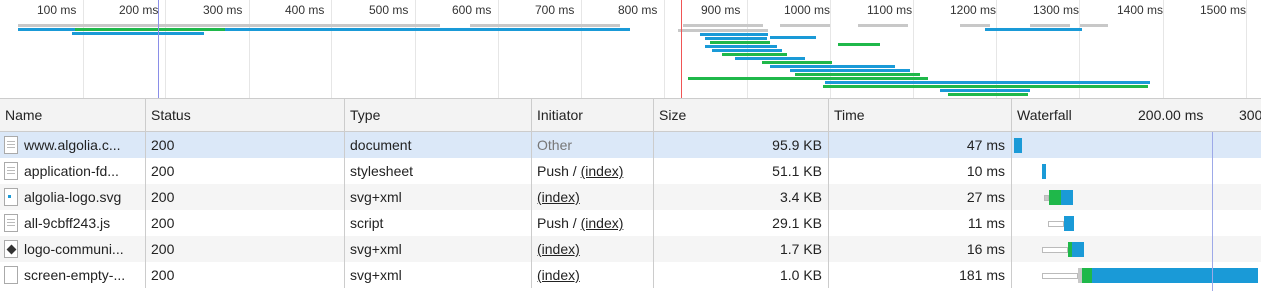 The image size is (1261, 291). What do you see at coordinates (741, 115) in the screenshot?
I see `column-header-size: Size` at bounding box center [741, 115].